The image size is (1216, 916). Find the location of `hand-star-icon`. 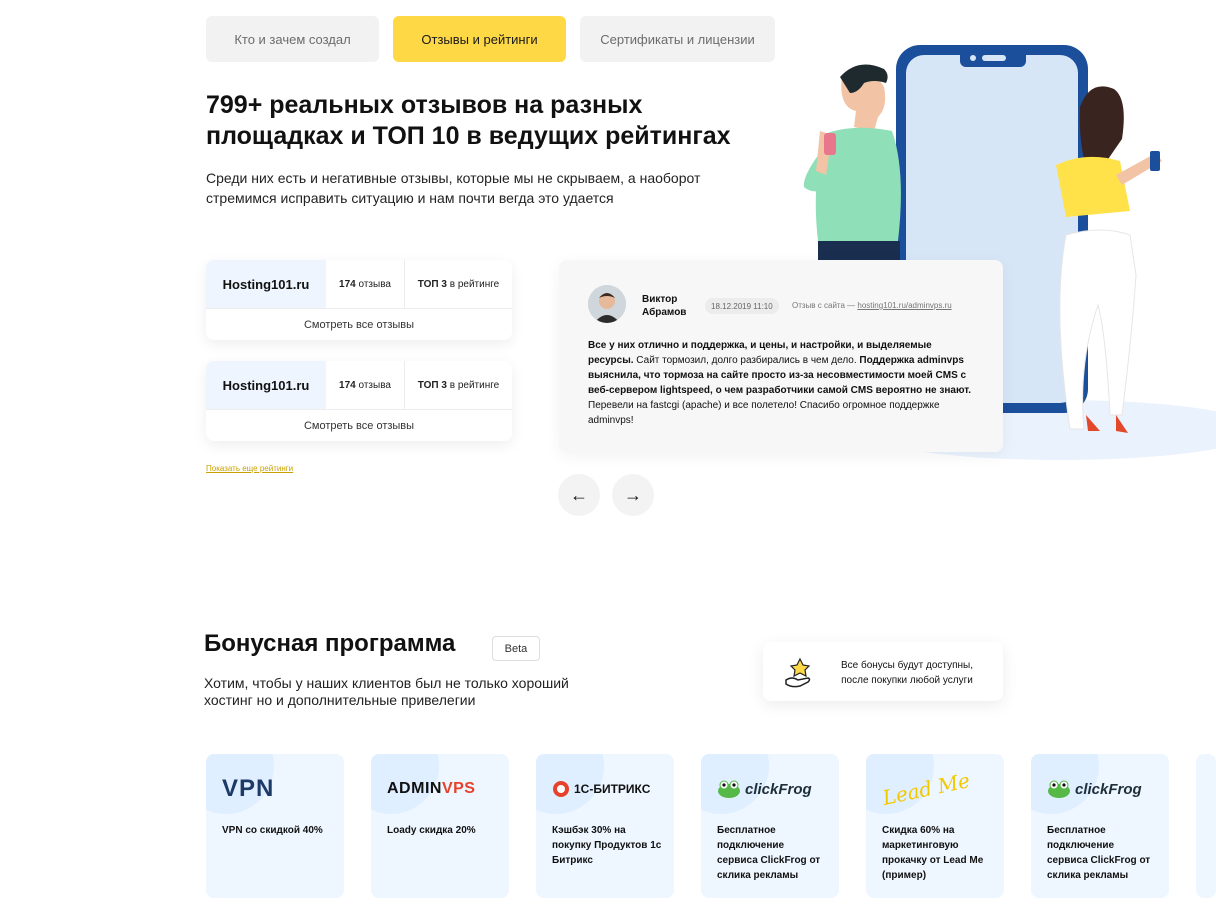

hand-star-icon is located at coordinates (798, 672).